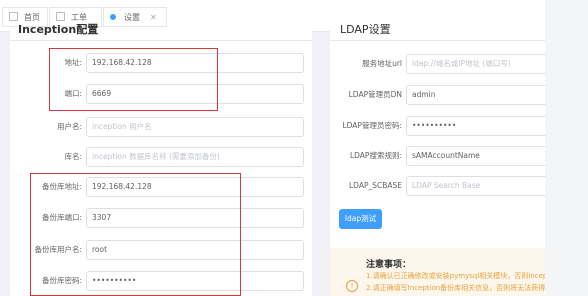  Describe the element at coordinates (375, 94) in the screenshot. I see `ldap-dn-label: LDAP管理员DN` at that location.